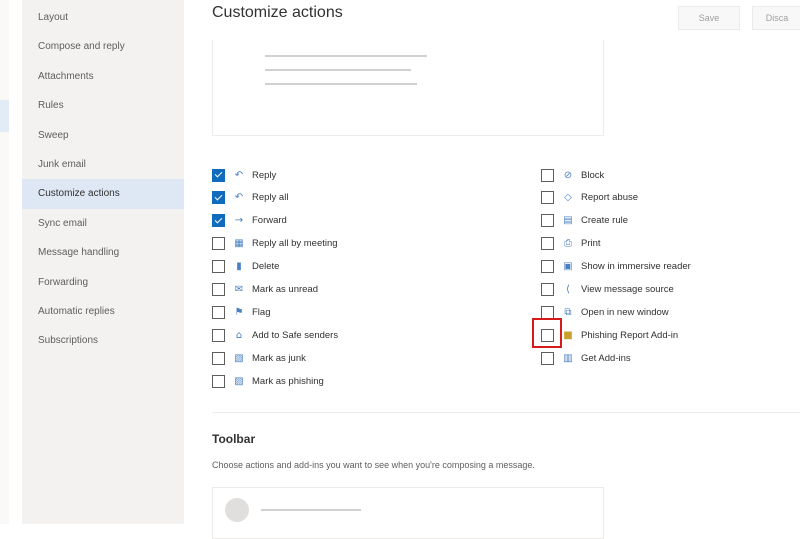  I want to click on sidebar-item-rules: Rules, so click(103, 105).